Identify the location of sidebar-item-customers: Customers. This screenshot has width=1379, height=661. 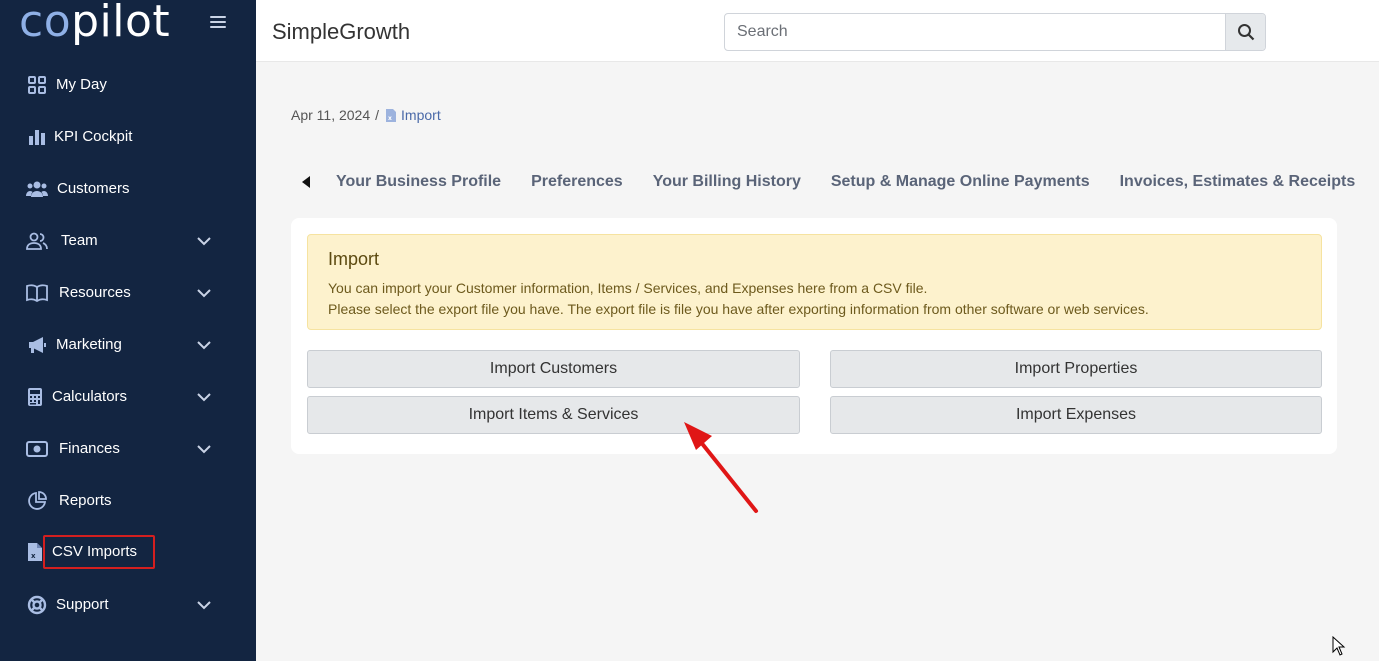
(128, 189).